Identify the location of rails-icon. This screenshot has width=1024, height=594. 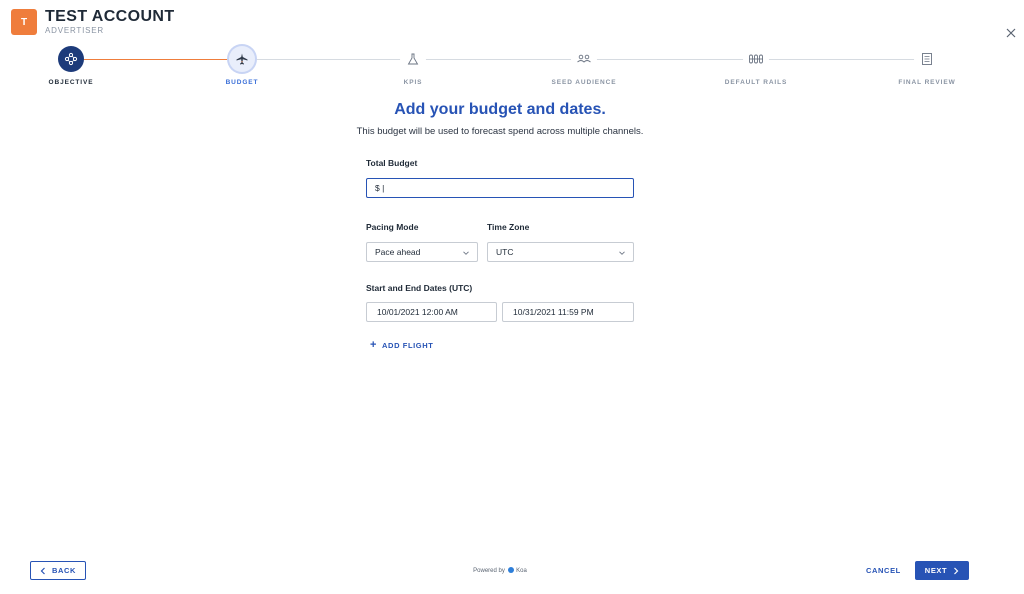
(756, 59).